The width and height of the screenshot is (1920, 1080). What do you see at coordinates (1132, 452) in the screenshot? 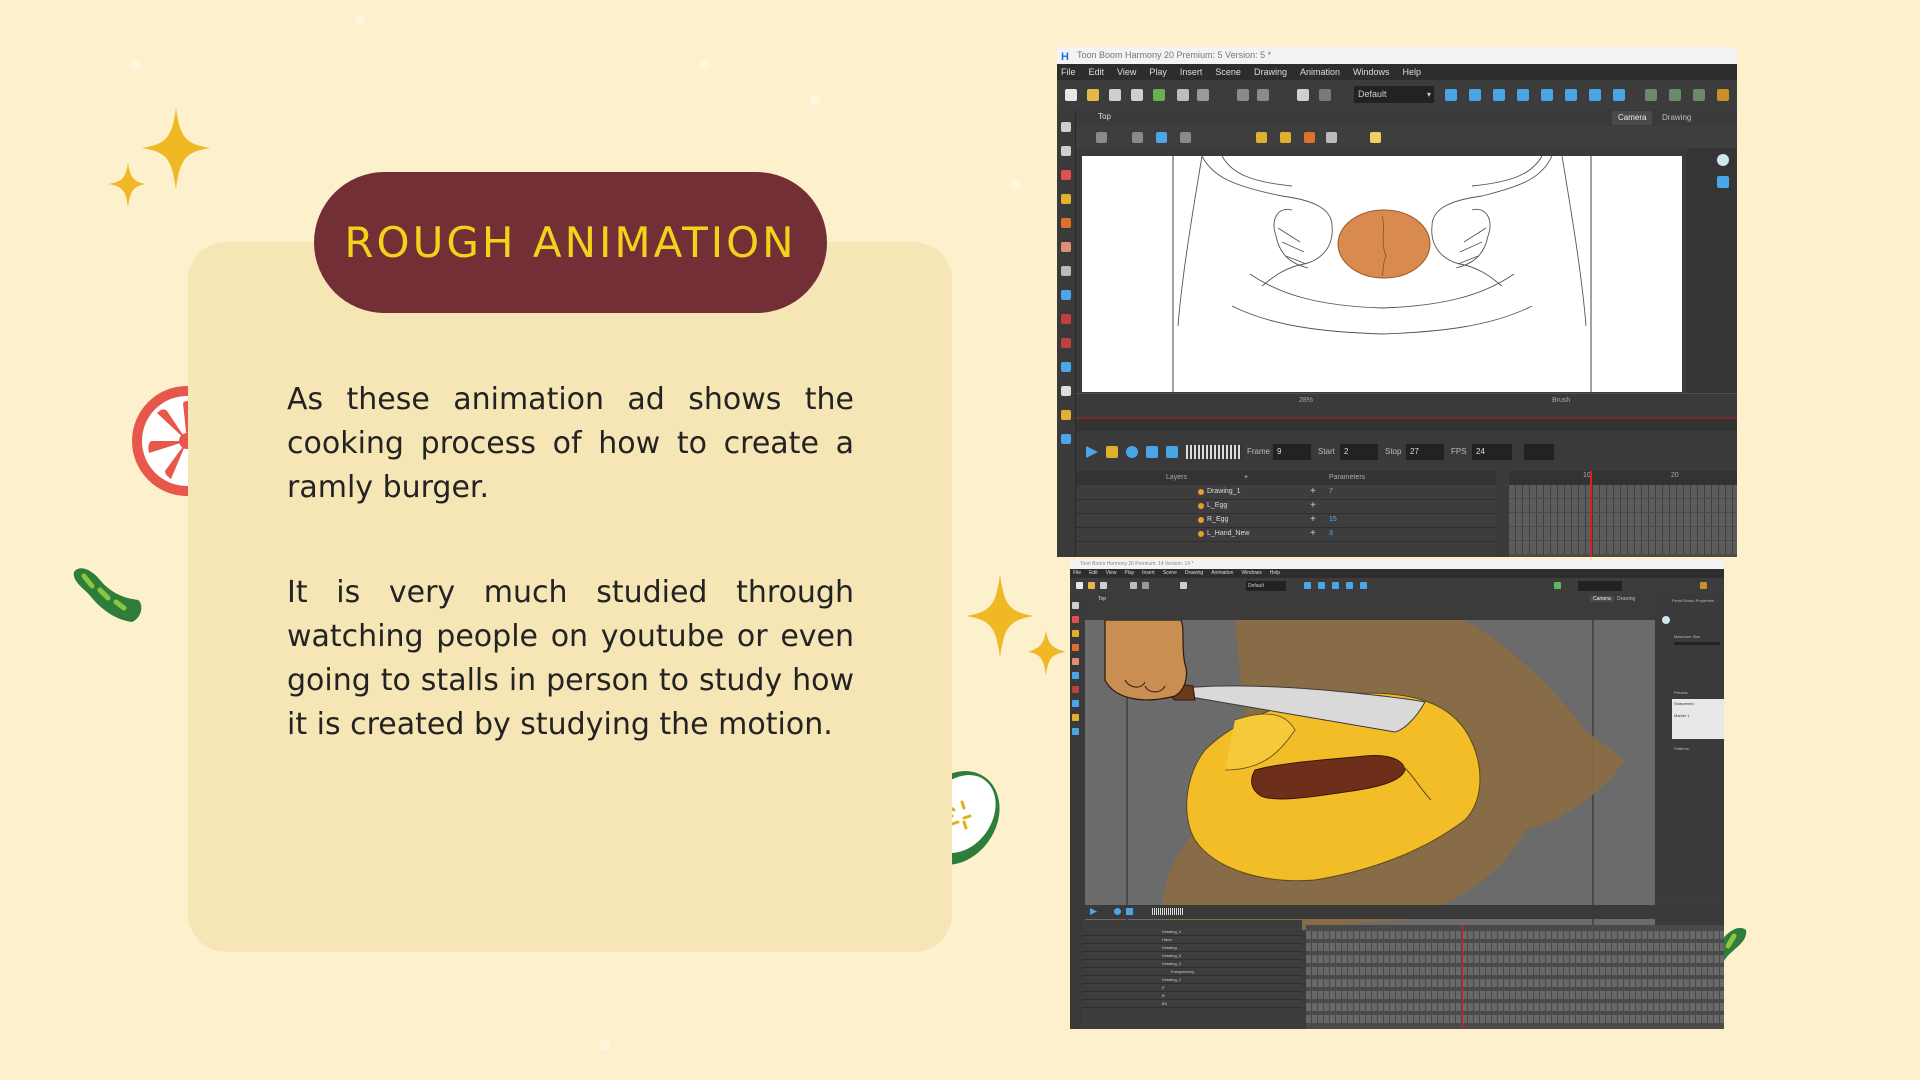
I see `loop-icon` at bounding box center [1132, 452].